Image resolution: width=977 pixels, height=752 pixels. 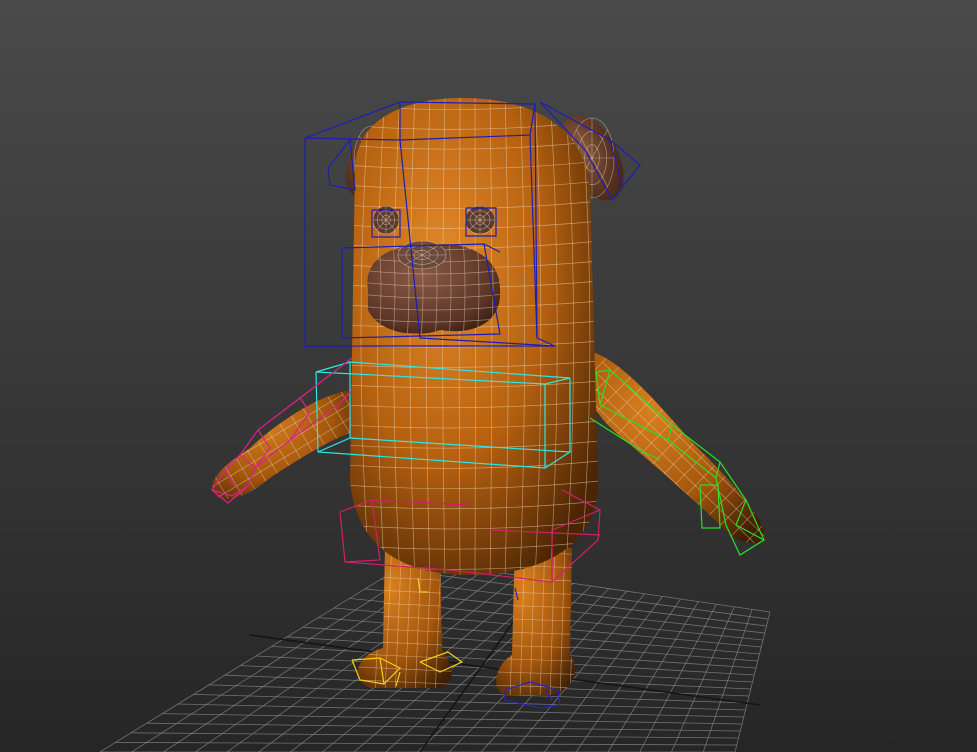 I want to click on right-eye, so click(x=480, y=220).